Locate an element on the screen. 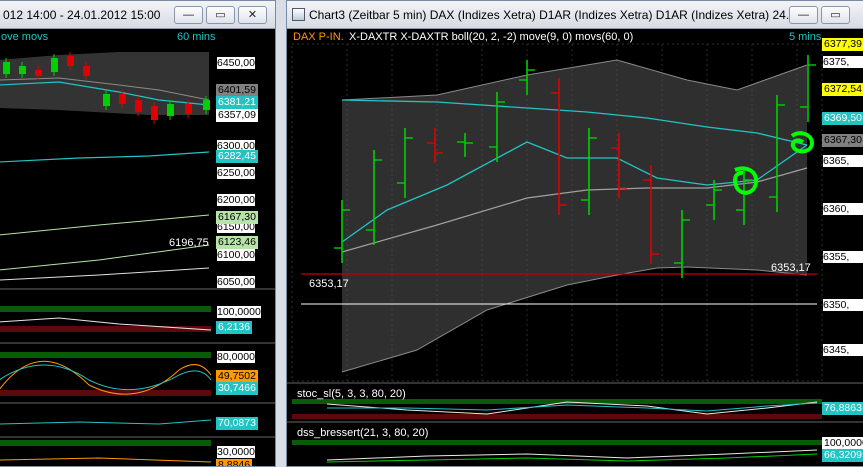  chart-window-icon is located at coordinates (298, 14).